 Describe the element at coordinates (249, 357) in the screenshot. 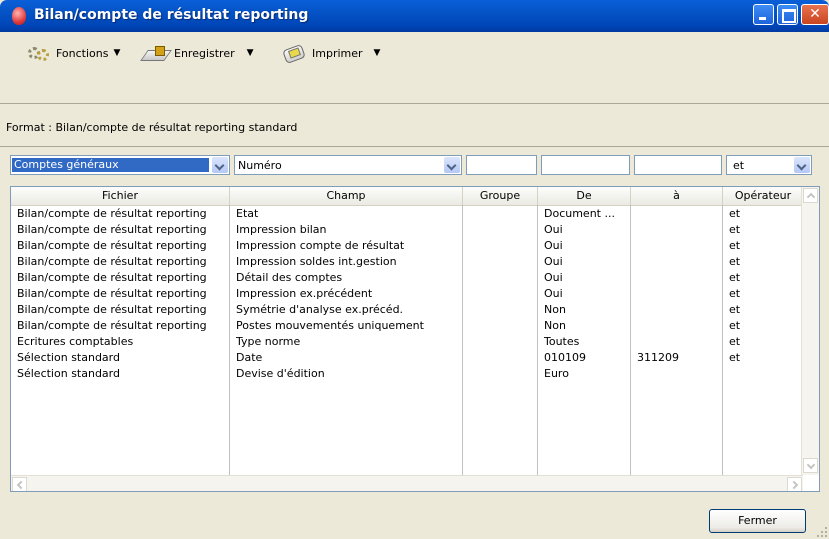

I see `cell-champ: Date` at that location.